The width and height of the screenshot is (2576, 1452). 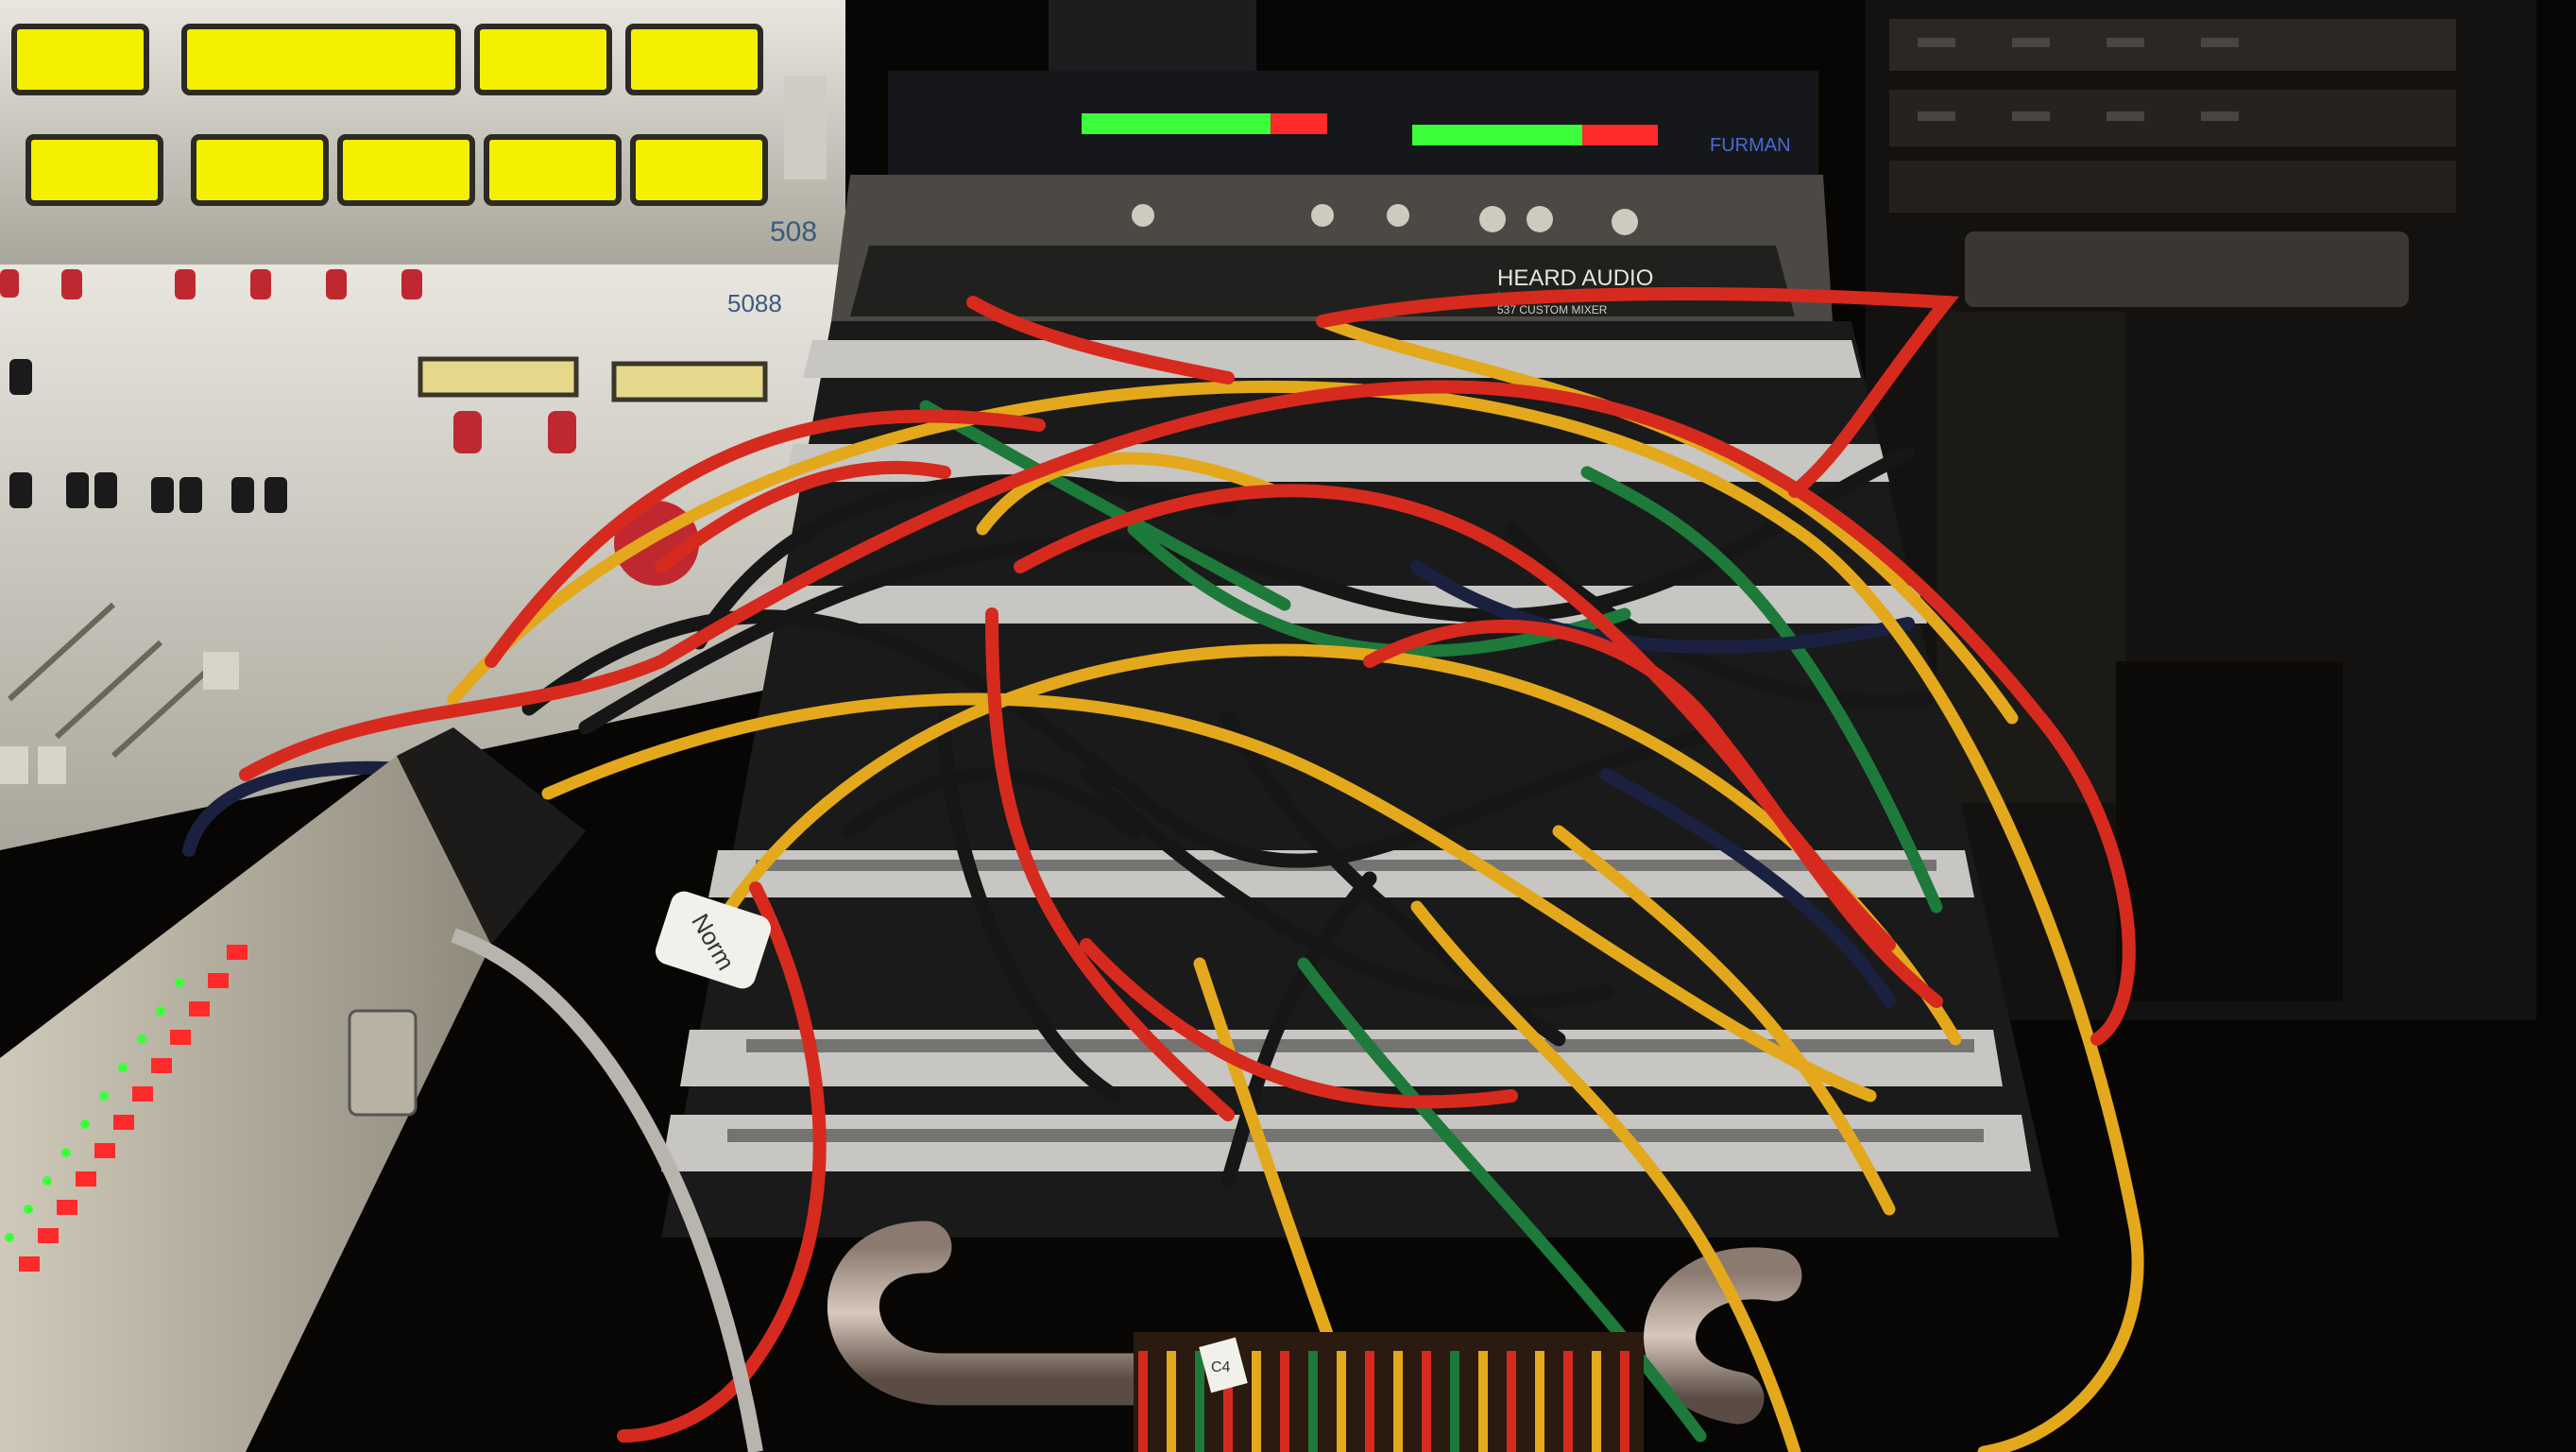 What do you see at coordinates (794, 232) in the screenshot?
I see `console-model-top-label: 508` at bounding box center [794, 232].